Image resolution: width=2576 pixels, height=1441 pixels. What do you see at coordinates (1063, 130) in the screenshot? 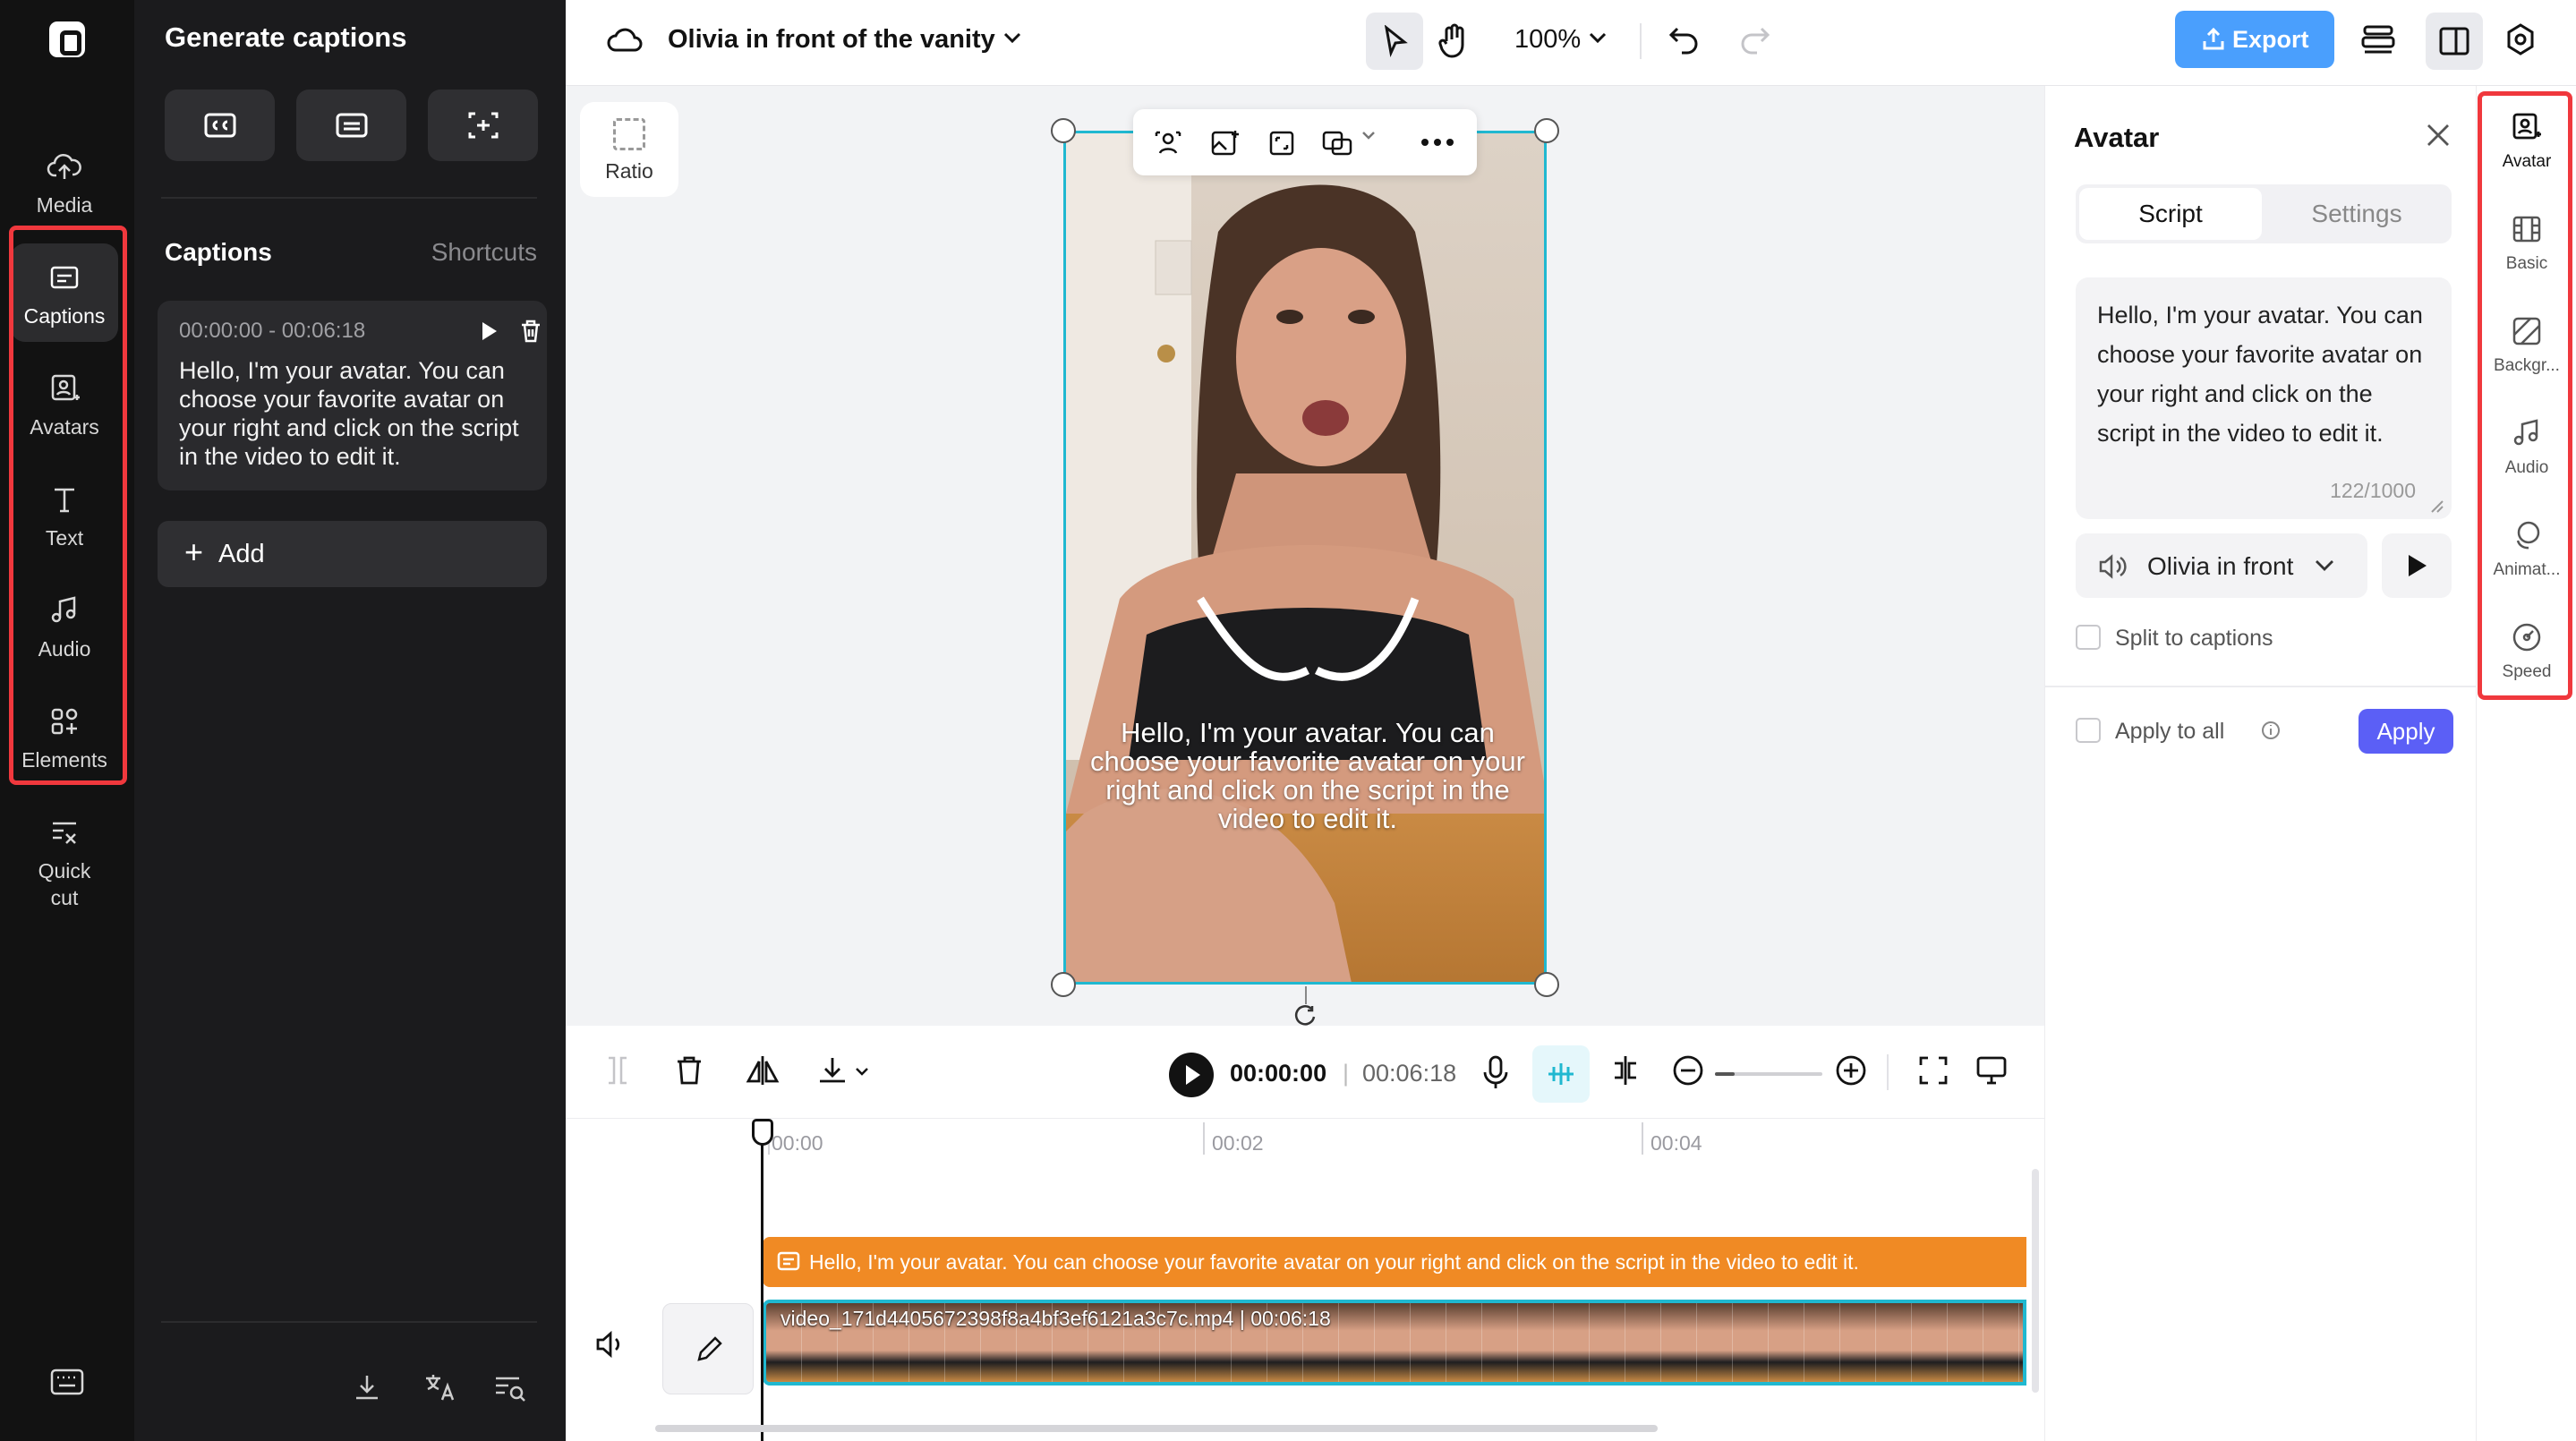
I see `resize-handle-top-left` at bounding box center [1063, 130].